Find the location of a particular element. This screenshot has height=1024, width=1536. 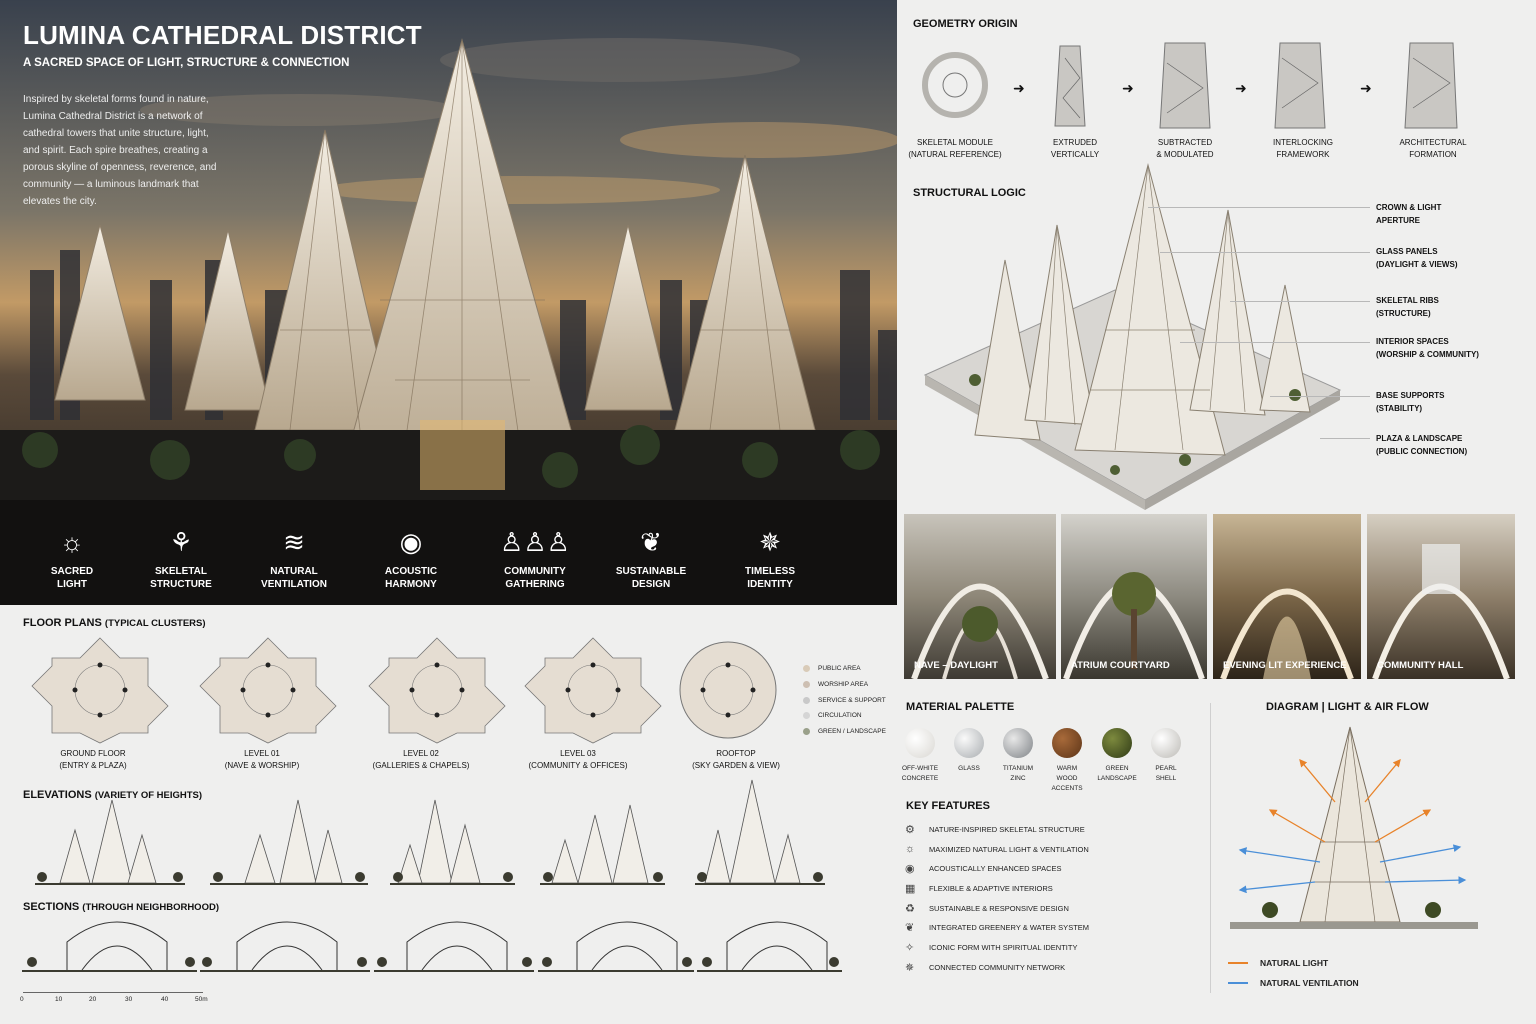

people-icon: ♙♙♙ is located at coordinates (535, 542).